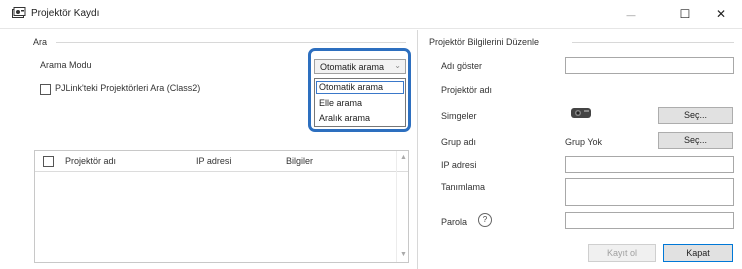 The width and height of the screenshot is (742, 269). Describe the element at coordinates (45, 89) in the screenshot. I see `pjlink-search-checkbox` at that location.